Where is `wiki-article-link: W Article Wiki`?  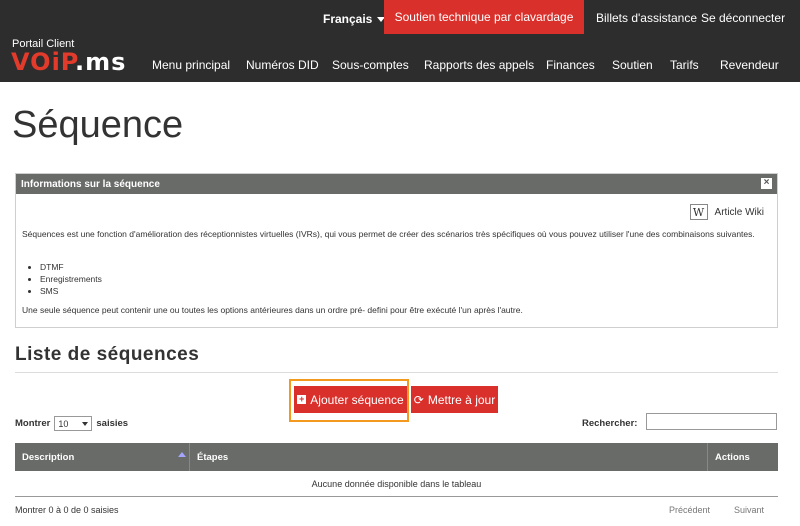
wiki-article-link: W Article Wiki is located at coordinates (726, 212).